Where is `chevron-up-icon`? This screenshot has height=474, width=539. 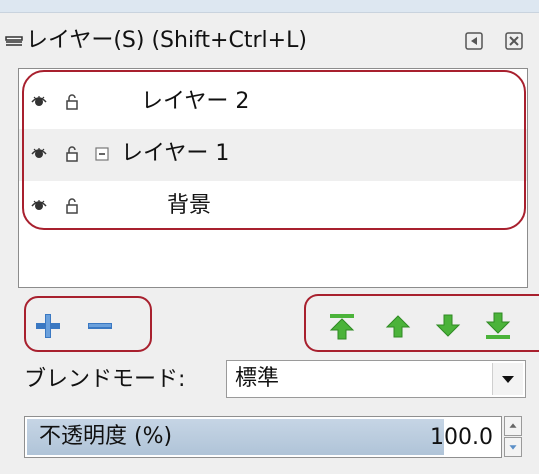 chevron-up-icon is located at coordinates (513, 425).